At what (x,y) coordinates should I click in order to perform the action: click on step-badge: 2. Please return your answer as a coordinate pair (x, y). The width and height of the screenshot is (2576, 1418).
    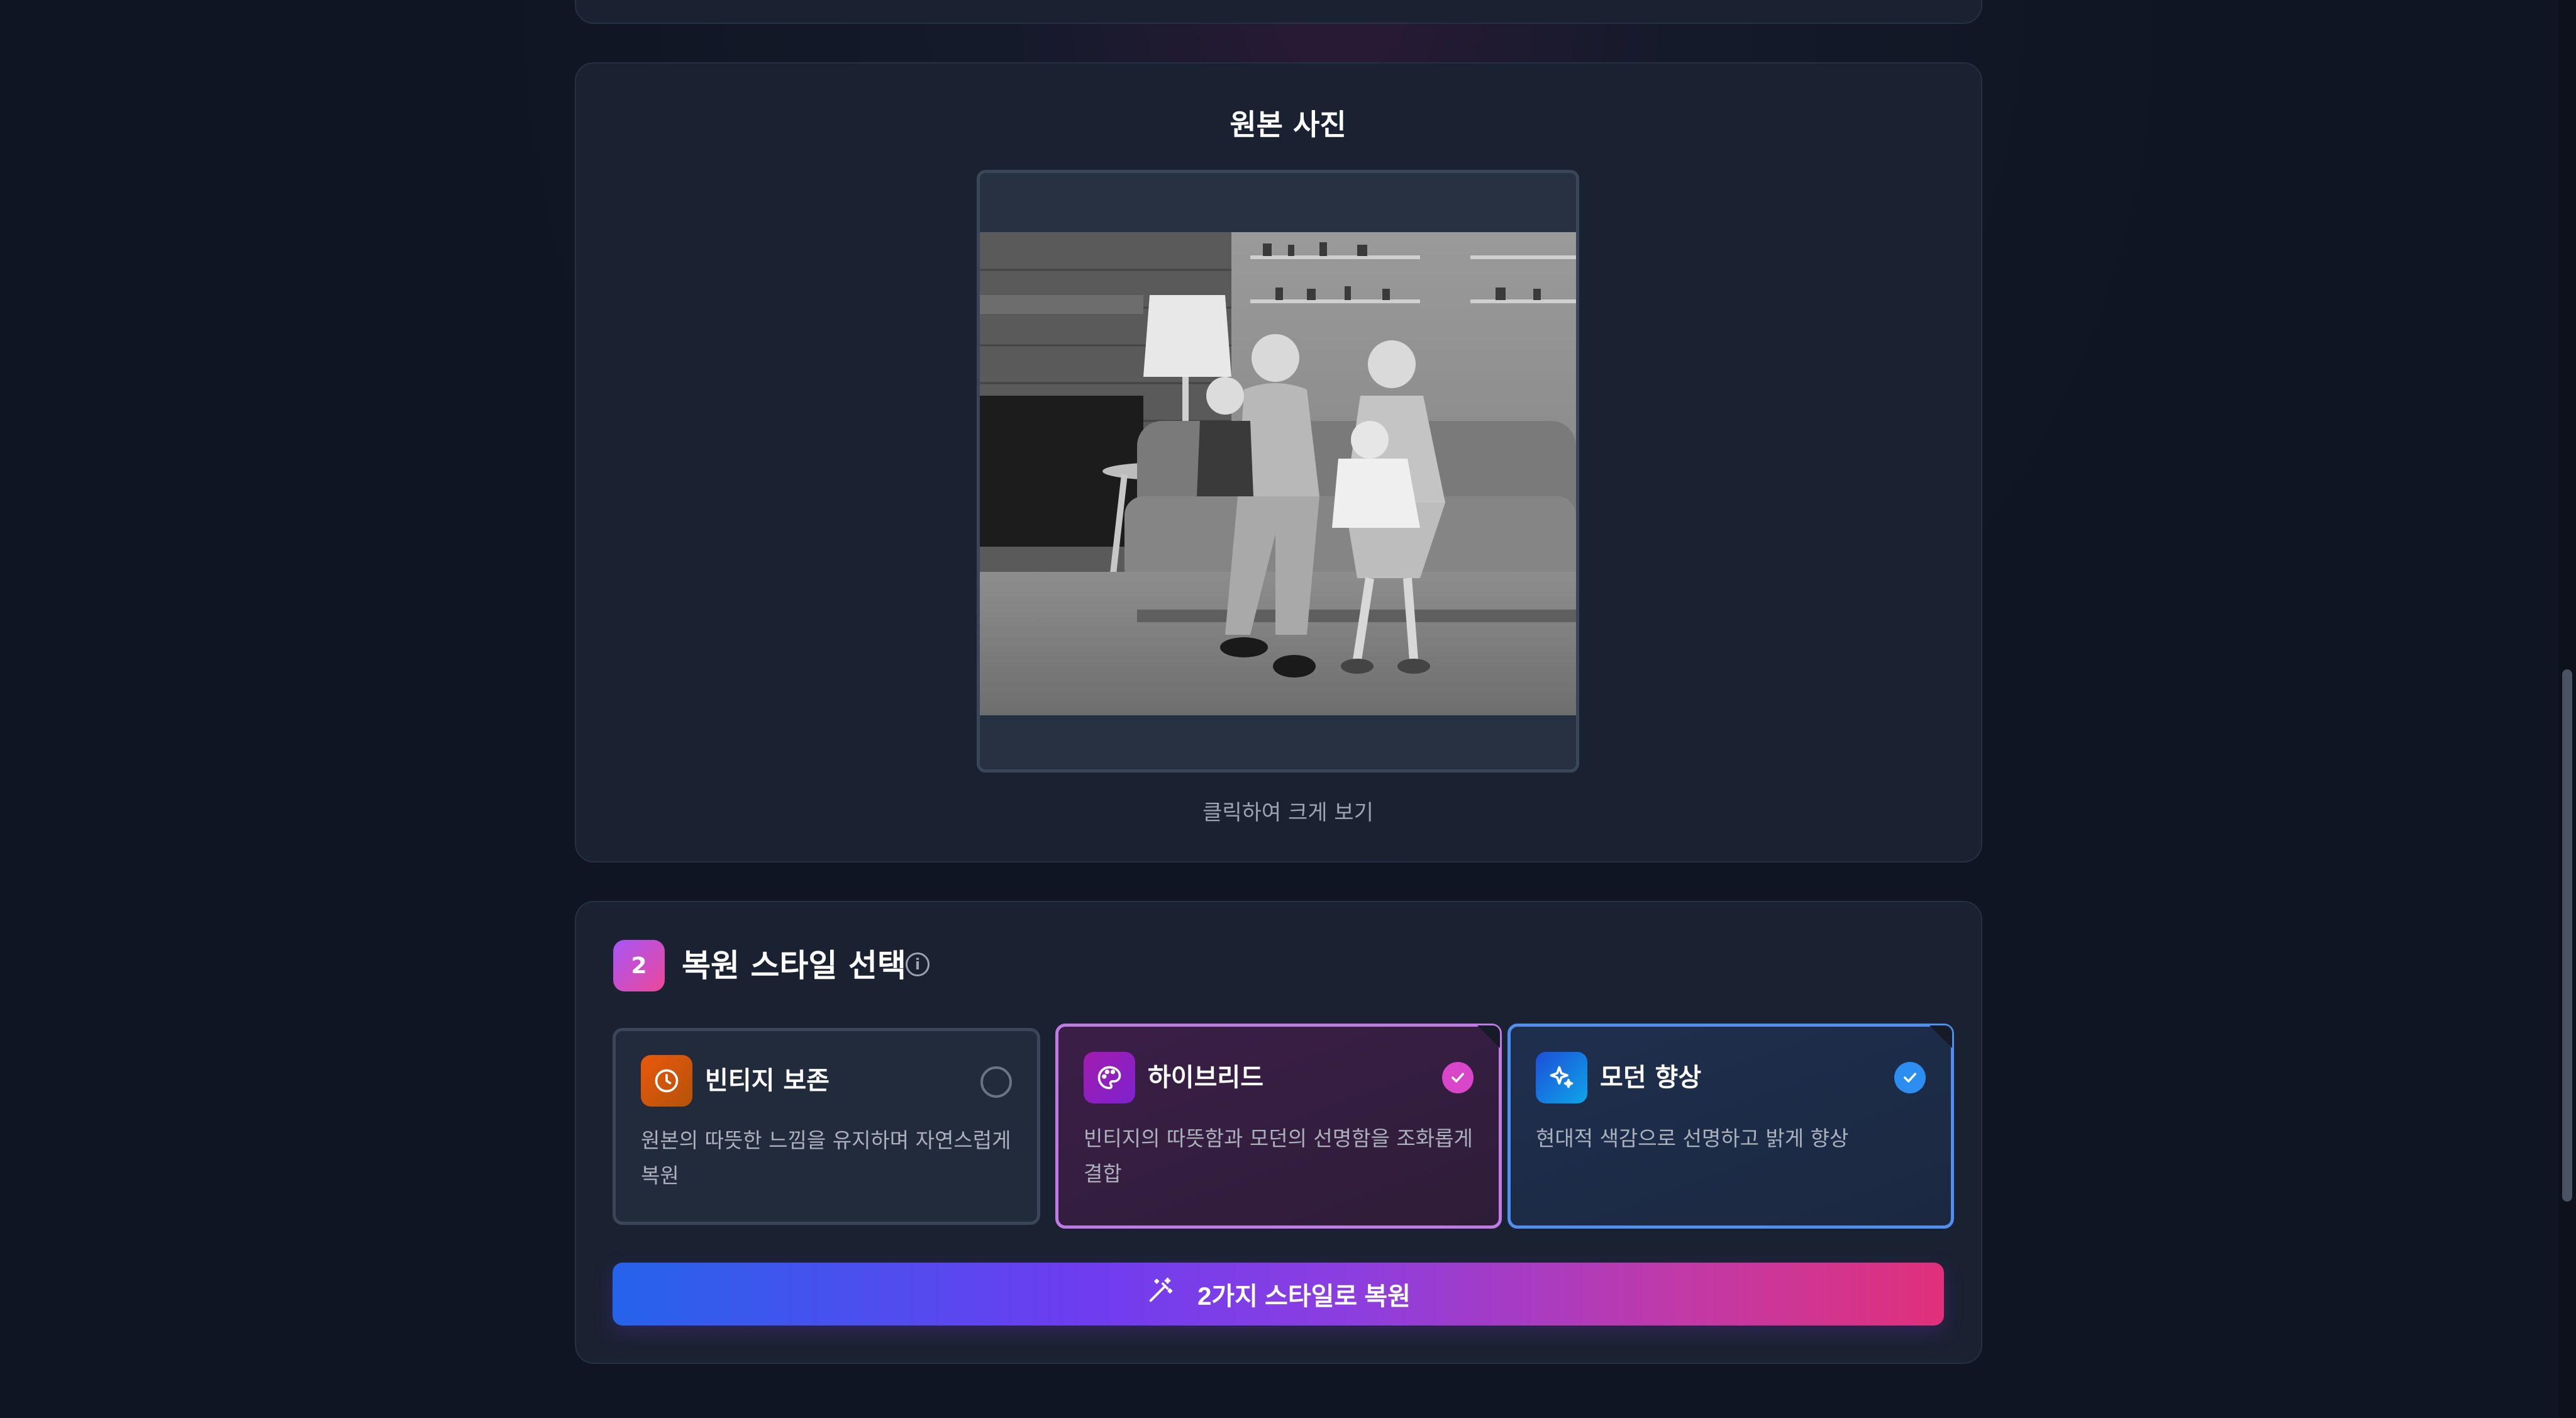
    Looking at the image, I should click on (639, 965).